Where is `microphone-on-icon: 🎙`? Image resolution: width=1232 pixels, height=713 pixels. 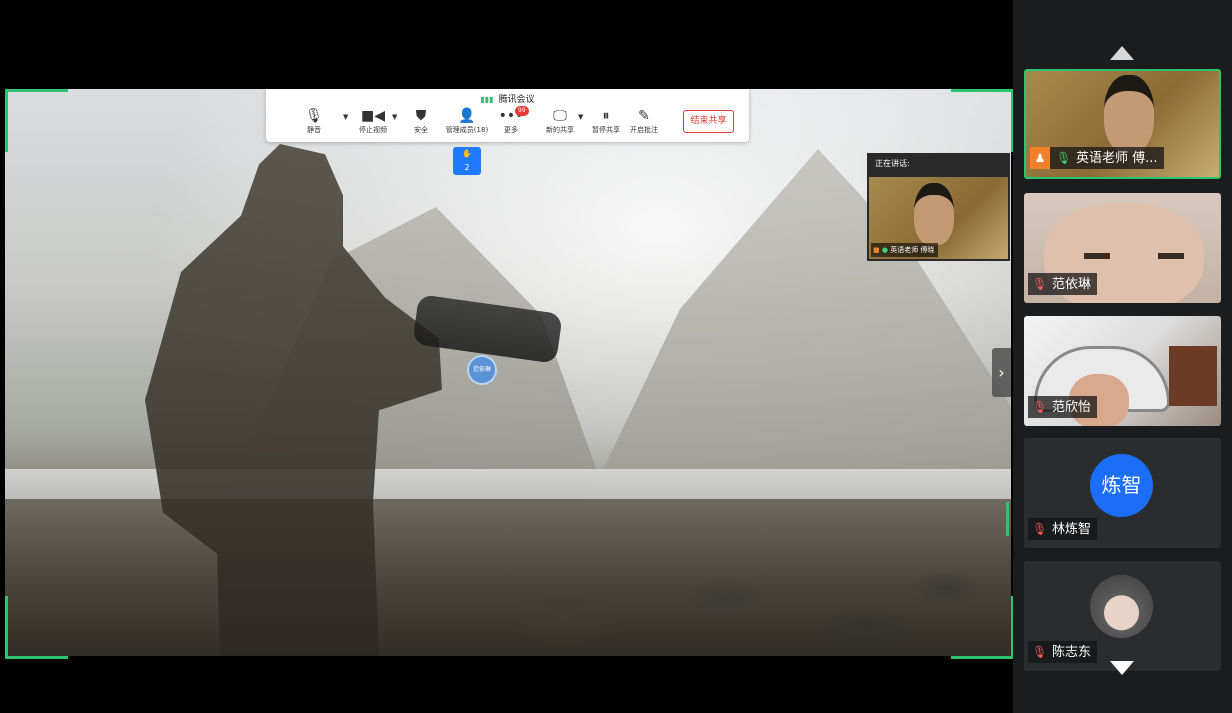
microphone-on-icon: 🎙 is located at coordinates (1064, 158).